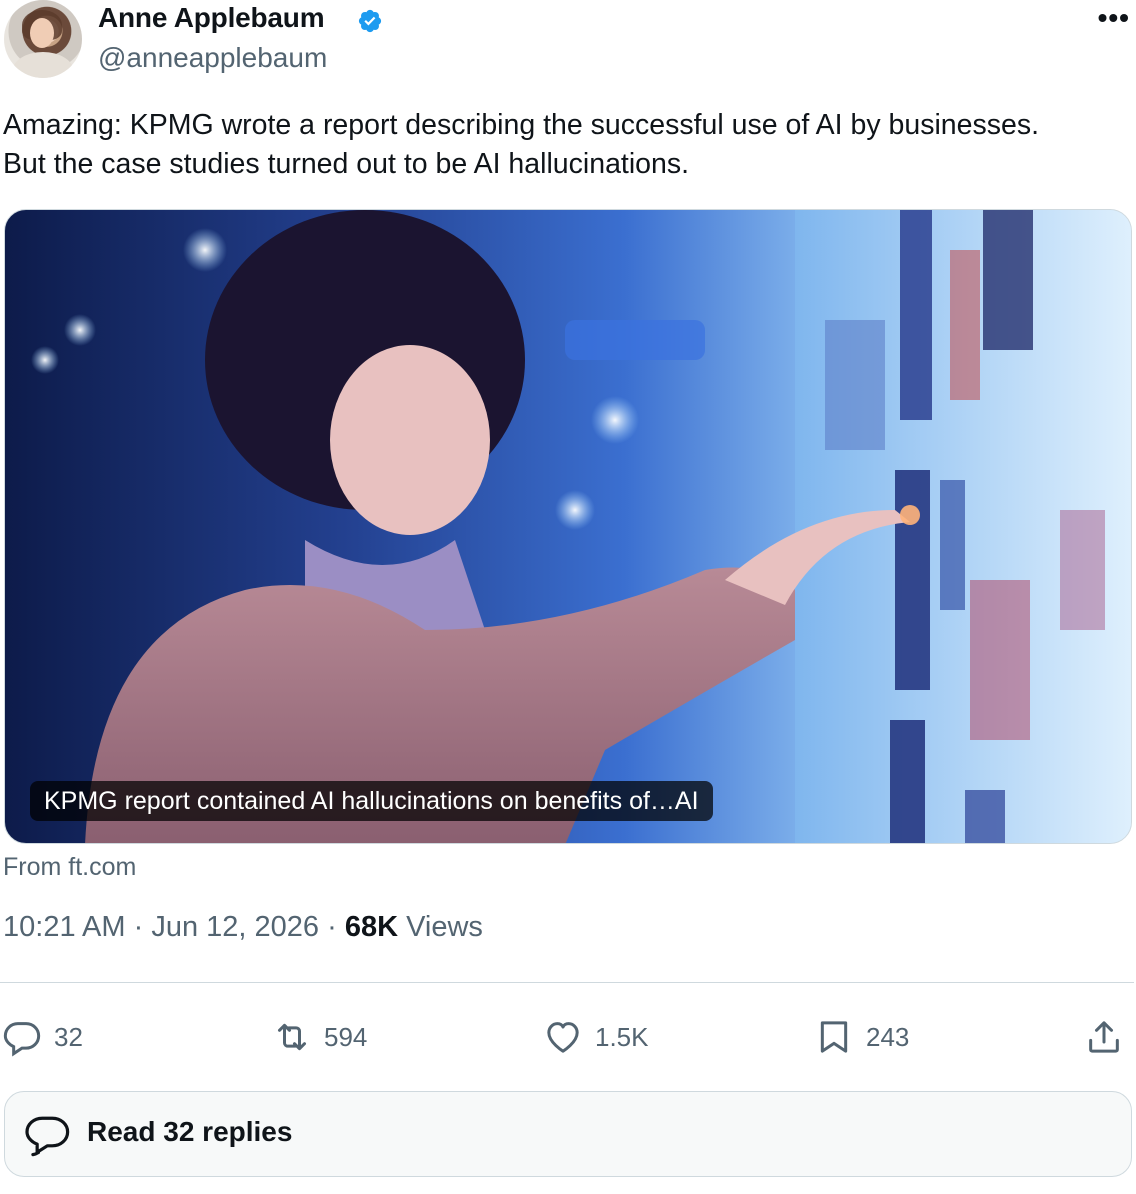  I want to click on bookmark-button: 243, so click(861, 1037).